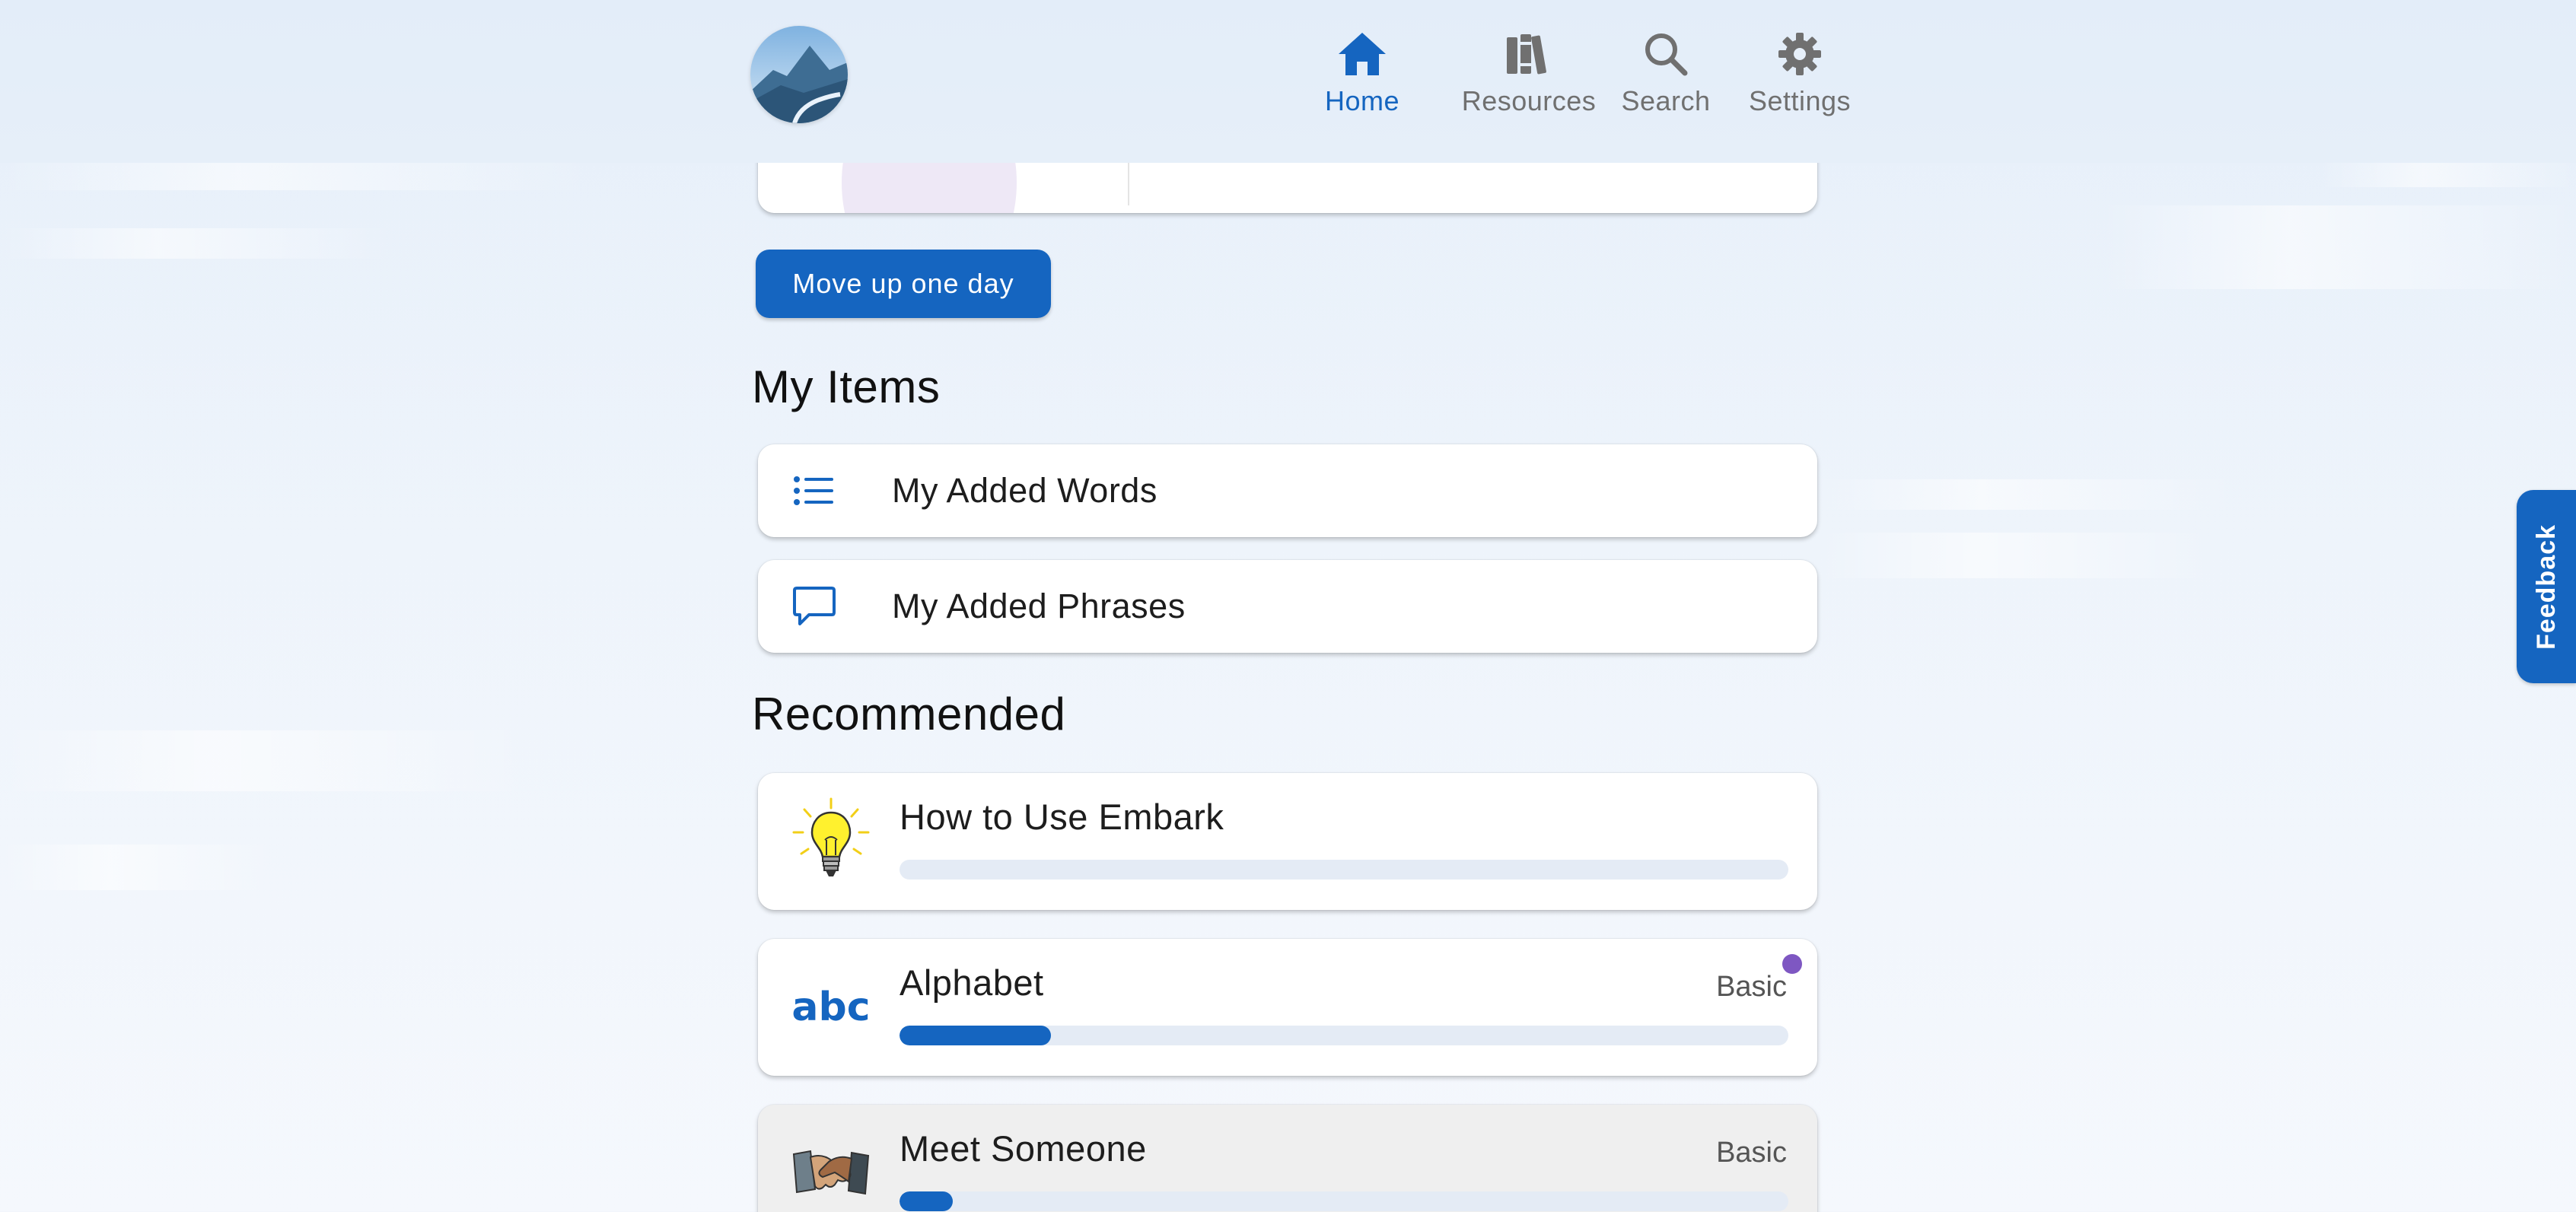 This screenshot has height=1212, width=2576. Describe the element at coordinates (909, 714) in the screenshot. I see `recommended-heading: Recommended` at that location.